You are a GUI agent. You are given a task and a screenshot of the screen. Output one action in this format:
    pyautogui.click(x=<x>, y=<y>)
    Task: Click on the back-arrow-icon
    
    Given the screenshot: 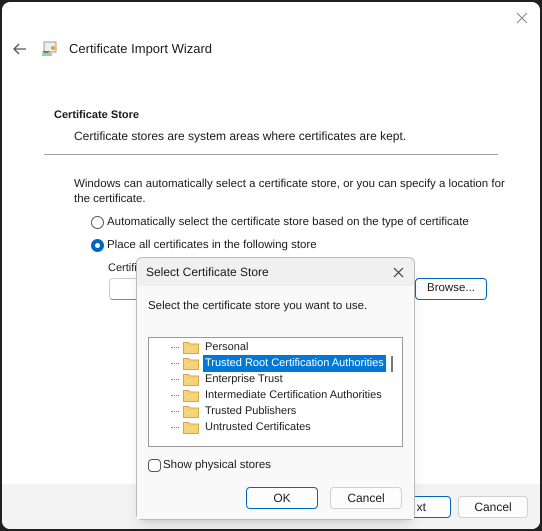 What is the action you would take?
    pyautogui.click(x=20, y=48)
    